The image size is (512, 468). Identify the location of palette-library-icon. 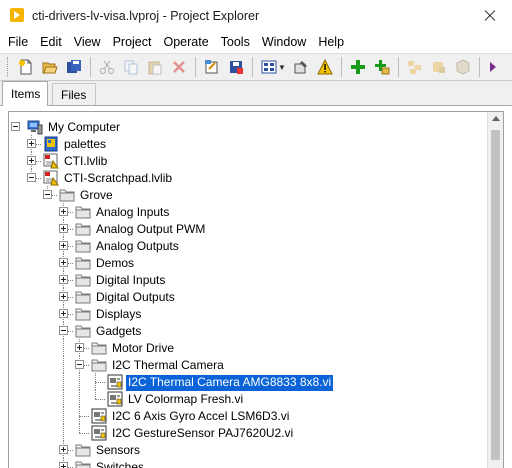
(51, 144).